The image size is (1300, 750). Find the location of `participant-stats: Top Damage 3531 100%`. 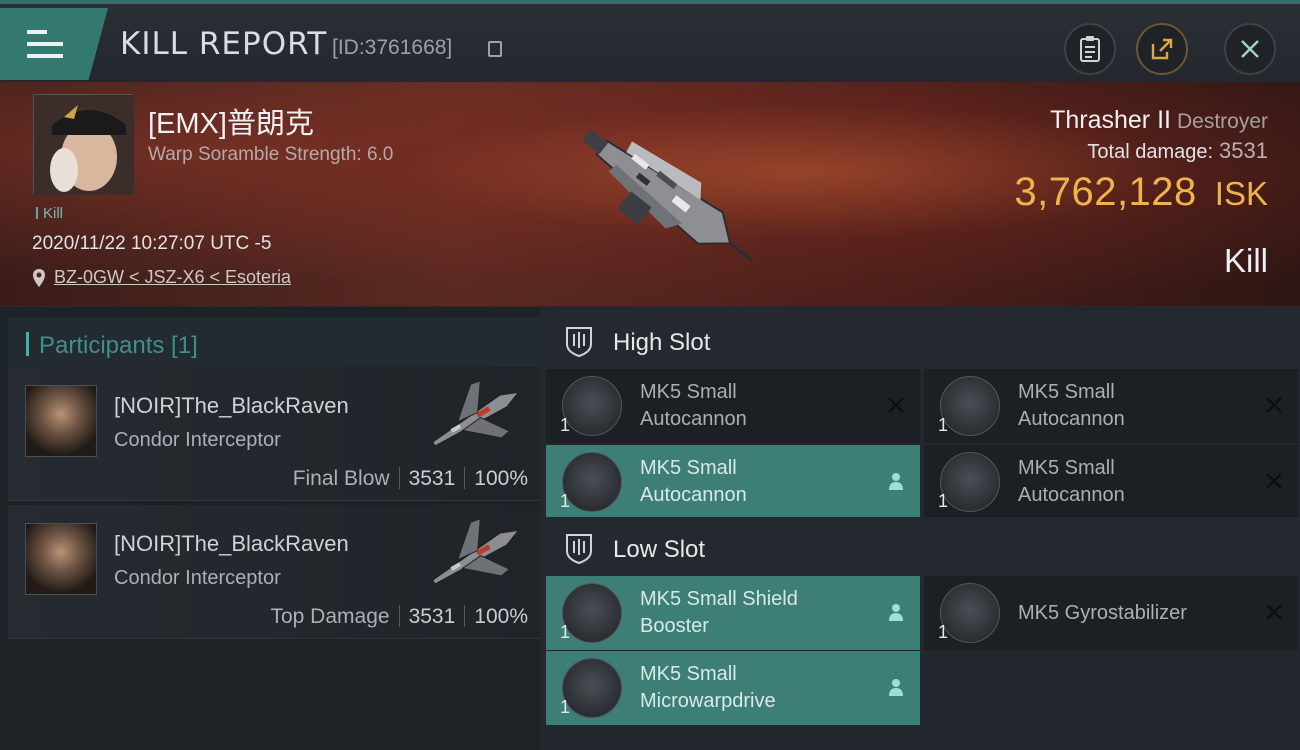

participant-stats: Top Damage 3531 100% is located at coordinates (399, 617).